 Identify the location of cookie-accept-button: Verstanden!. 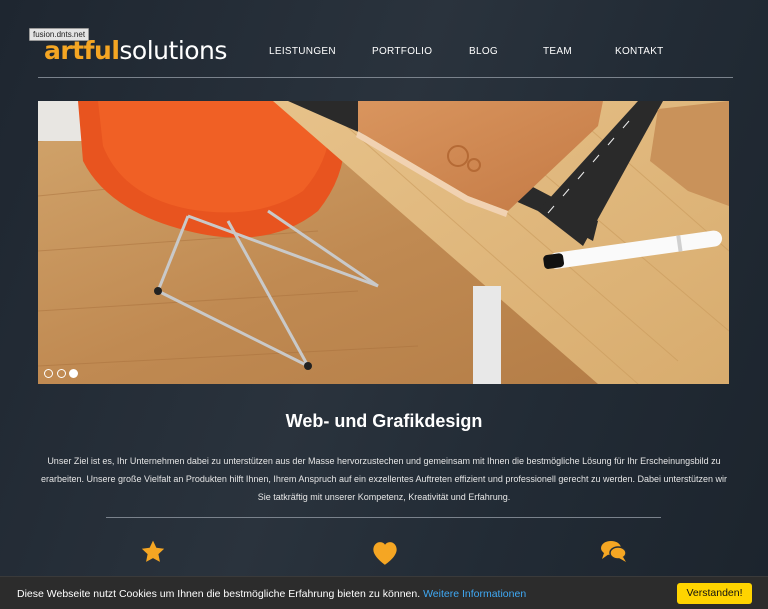
(714, 593).